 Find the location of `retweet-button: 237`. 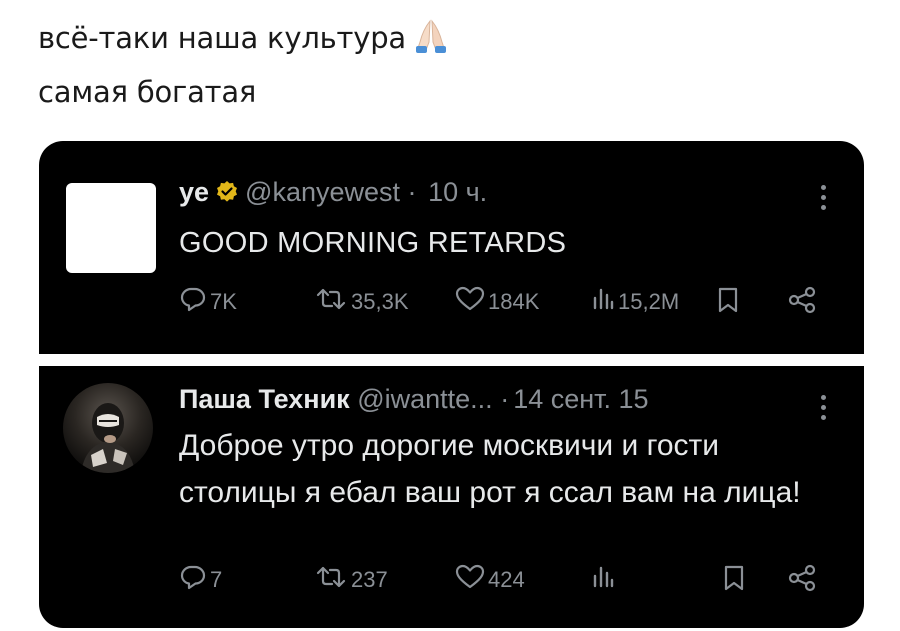

retweet-button: 237 is located at coordinates (351, 580).